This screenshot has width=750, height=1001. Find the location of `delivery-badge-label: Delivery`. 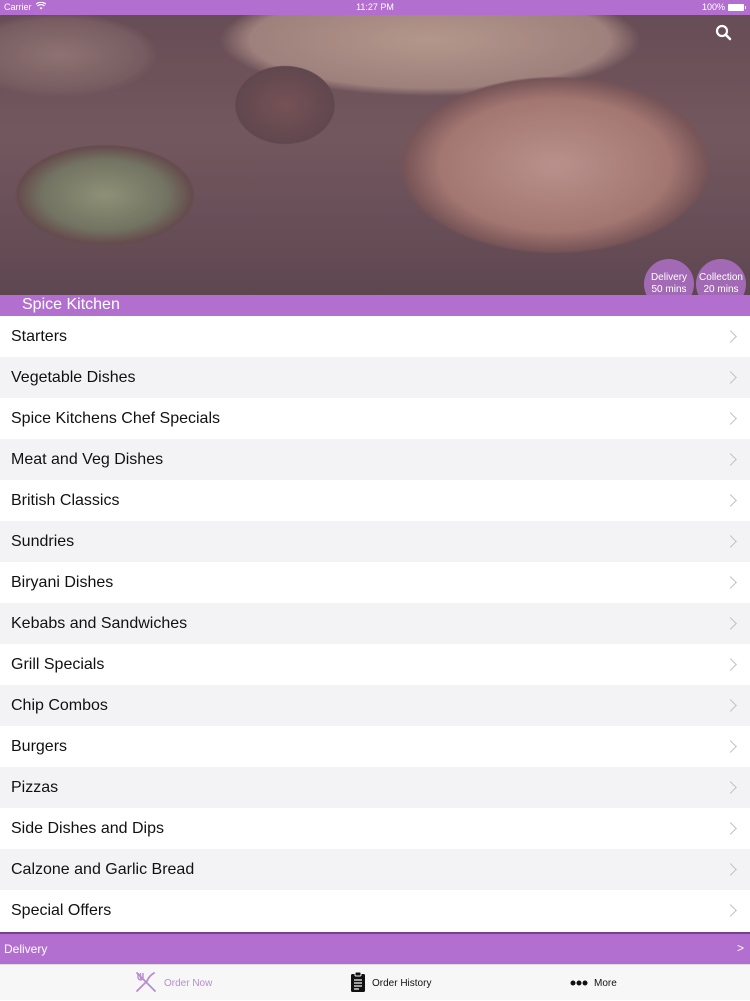

delivery-badge-label: Delivery is located at coordinates (669, 277).